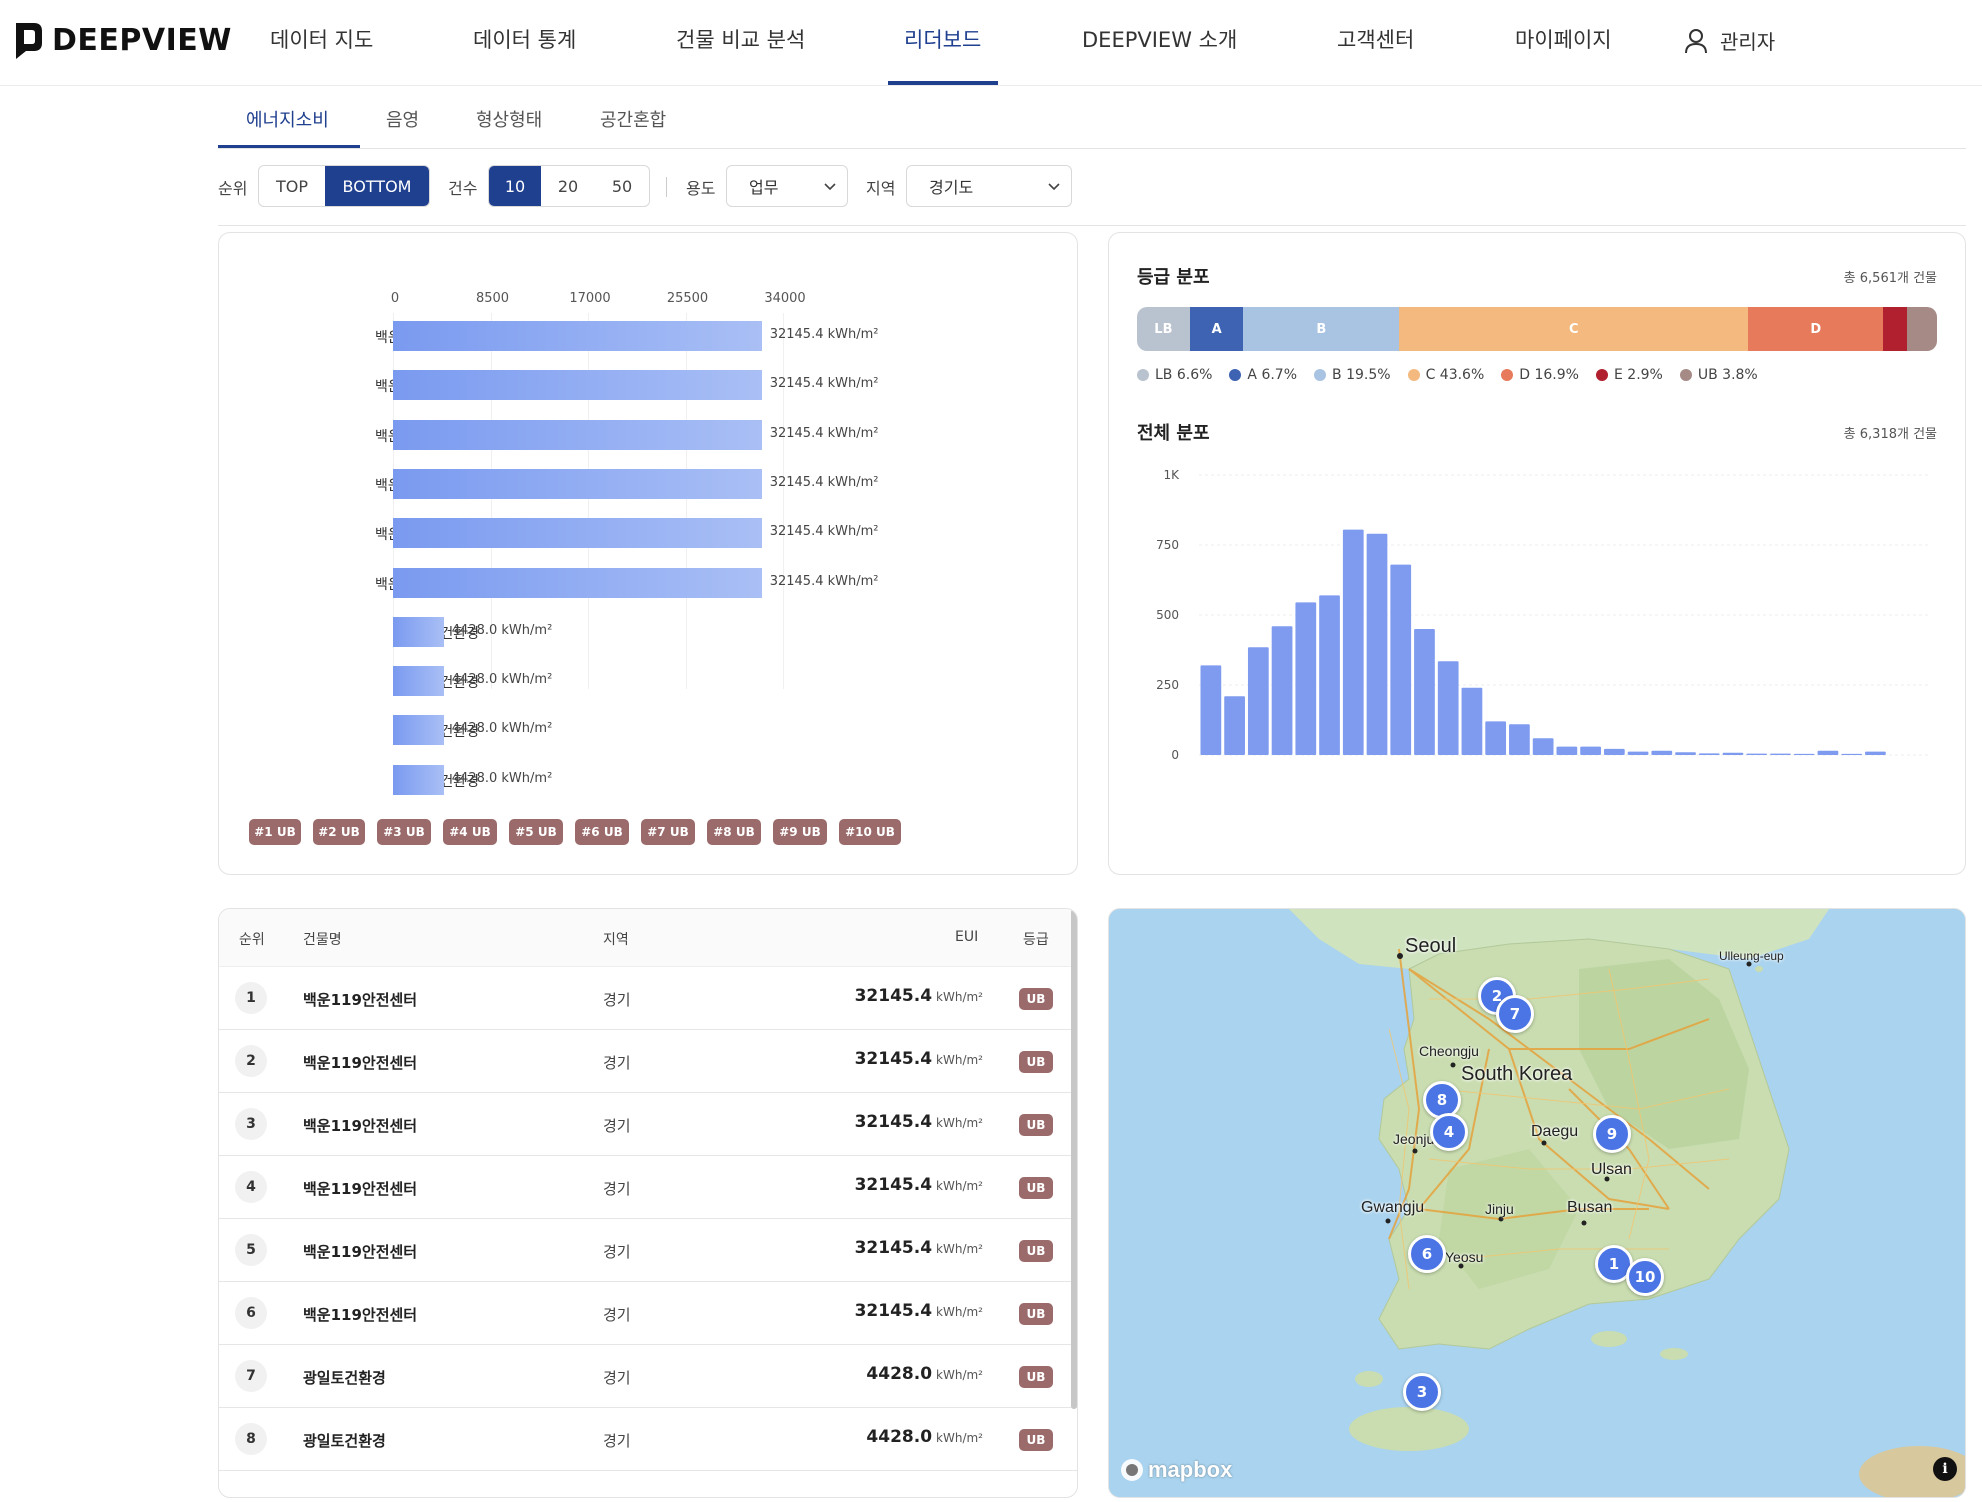 Image resolution: width=1982 pixels, height=1502 pixels. What do you see at coordinates (360, 1315) in the screenshot?
I see `building-name: 백운119안전센터` at bounding box center [360, 1315].